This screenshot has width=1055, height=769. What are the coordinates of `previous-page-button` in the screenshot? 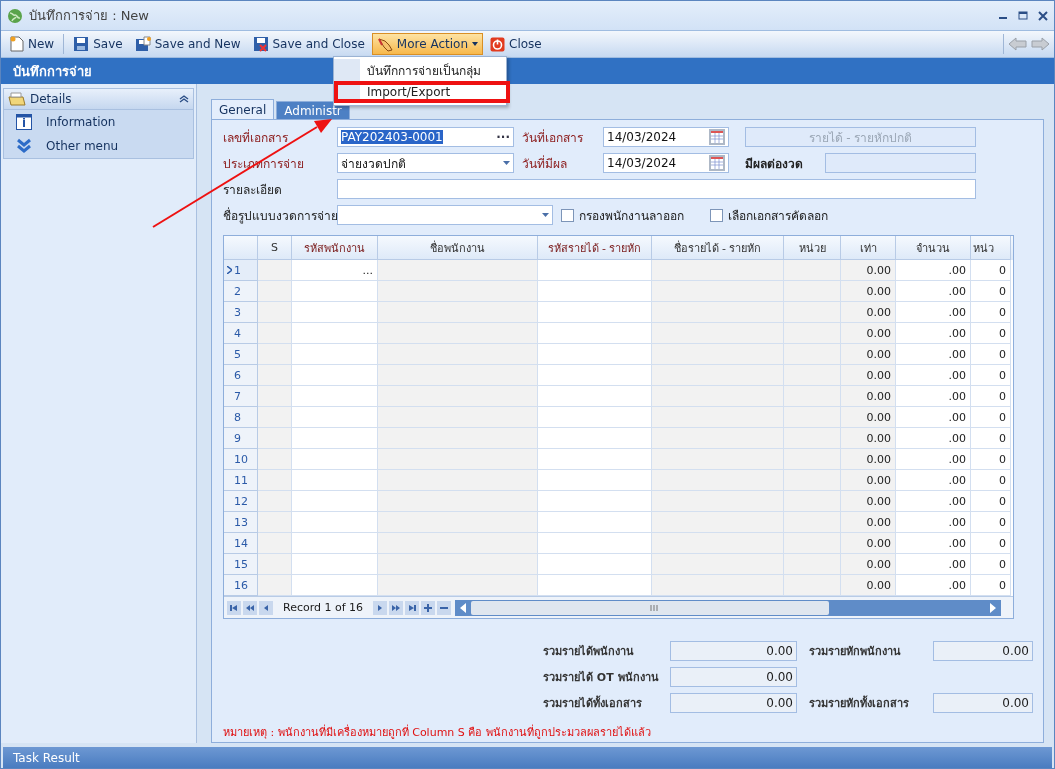 It's located at (250, 607).